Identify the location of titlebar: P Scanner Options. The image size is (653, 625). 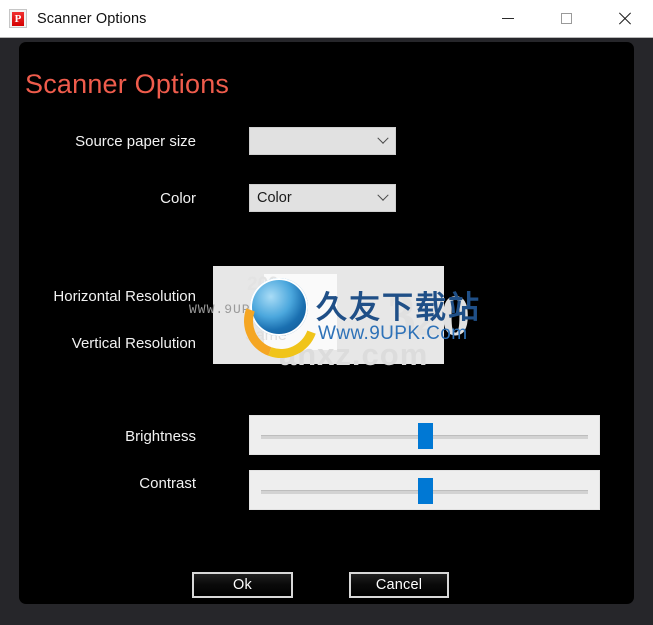
(326, 19).